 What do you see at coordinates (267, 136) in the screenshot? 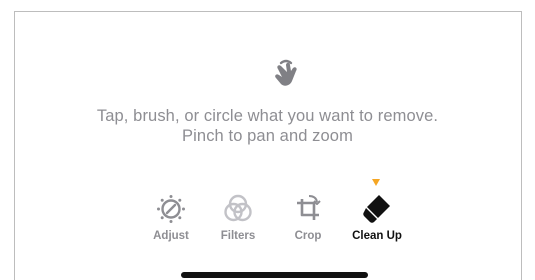
I see `instruction-subtext: Pinch to pan and zoom` at bounding box center [267, 136].